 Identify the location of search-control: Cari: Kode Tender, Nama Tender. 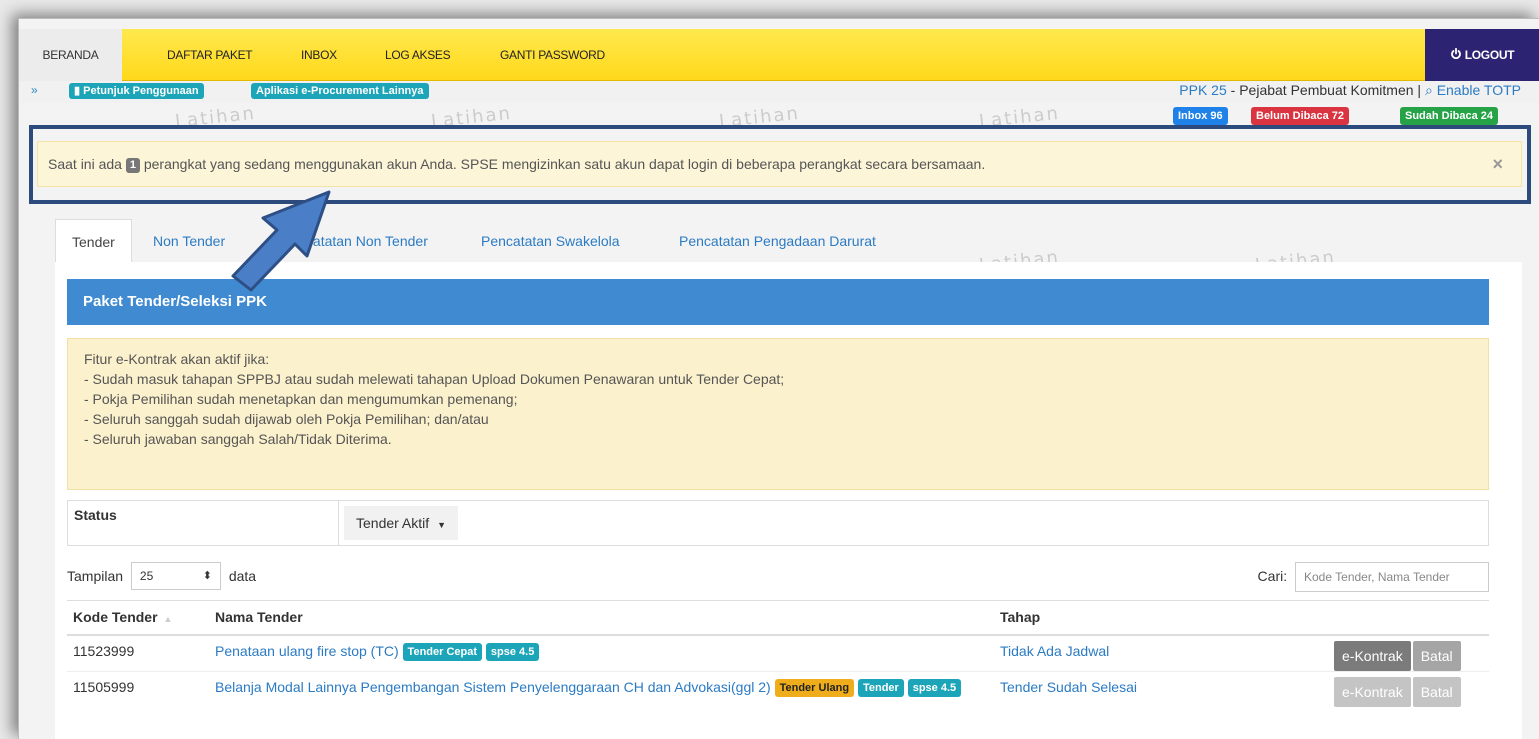
(1373, 577).